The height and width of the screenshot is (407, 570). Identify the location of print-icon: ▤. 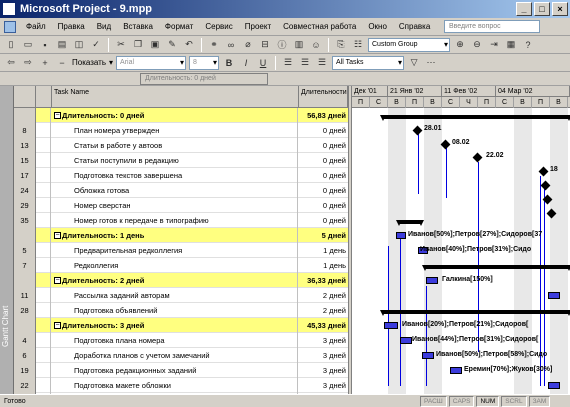
(62, 45).